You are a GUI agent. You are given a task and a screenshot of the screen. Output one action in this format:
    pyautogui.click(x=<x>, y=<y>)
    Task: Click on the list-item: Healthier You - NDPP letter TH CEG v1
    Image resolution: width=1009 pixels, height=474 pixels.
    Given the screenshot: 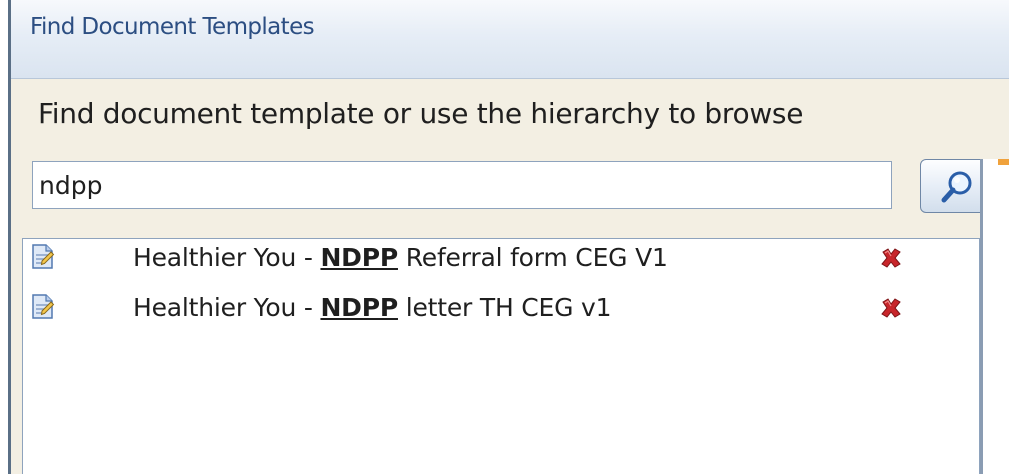 What is the action you would take?
    pyautogui.click(x=501, y=309)
    